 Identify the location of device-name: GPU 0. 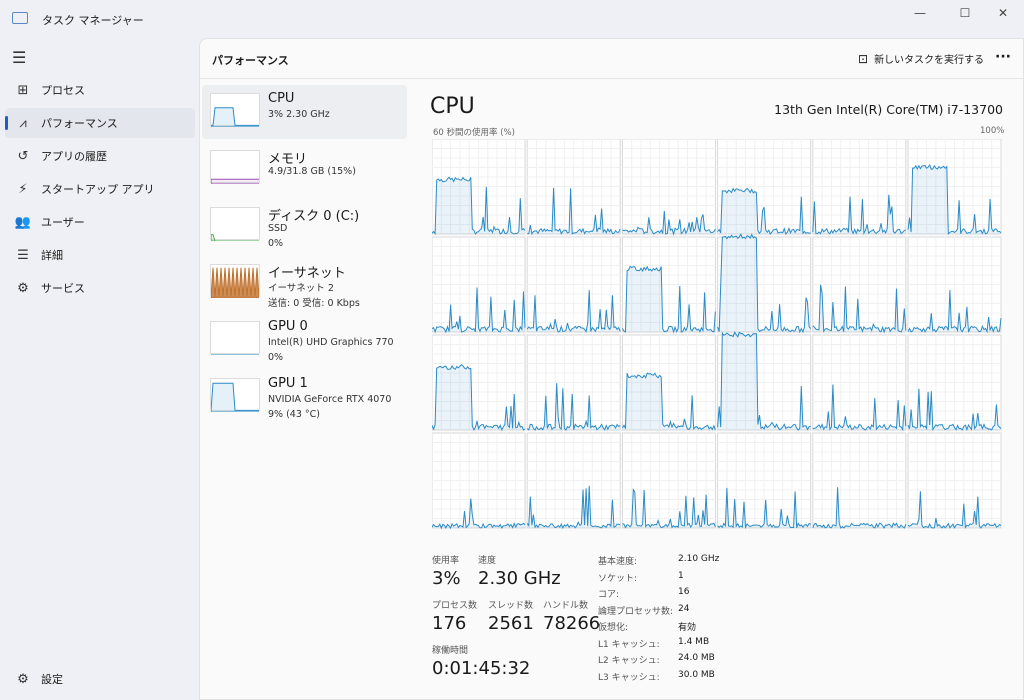
(288, 326).